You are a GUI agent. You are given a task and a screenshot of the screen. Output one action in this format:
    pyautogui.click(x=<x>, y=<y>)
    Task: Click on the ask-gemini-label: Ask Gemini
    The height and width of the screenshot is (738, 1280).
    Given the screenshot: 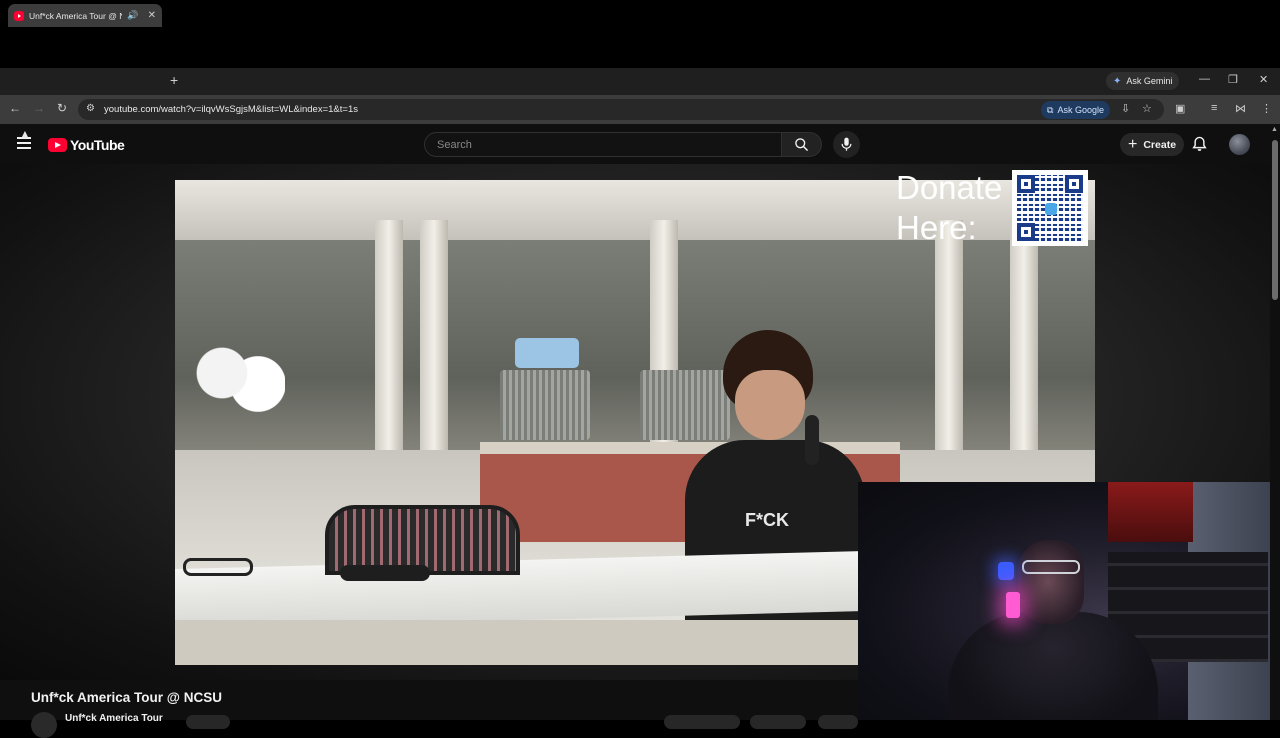 What is the action you would take?
    pyautogui.click(x=1149, y=81)
    